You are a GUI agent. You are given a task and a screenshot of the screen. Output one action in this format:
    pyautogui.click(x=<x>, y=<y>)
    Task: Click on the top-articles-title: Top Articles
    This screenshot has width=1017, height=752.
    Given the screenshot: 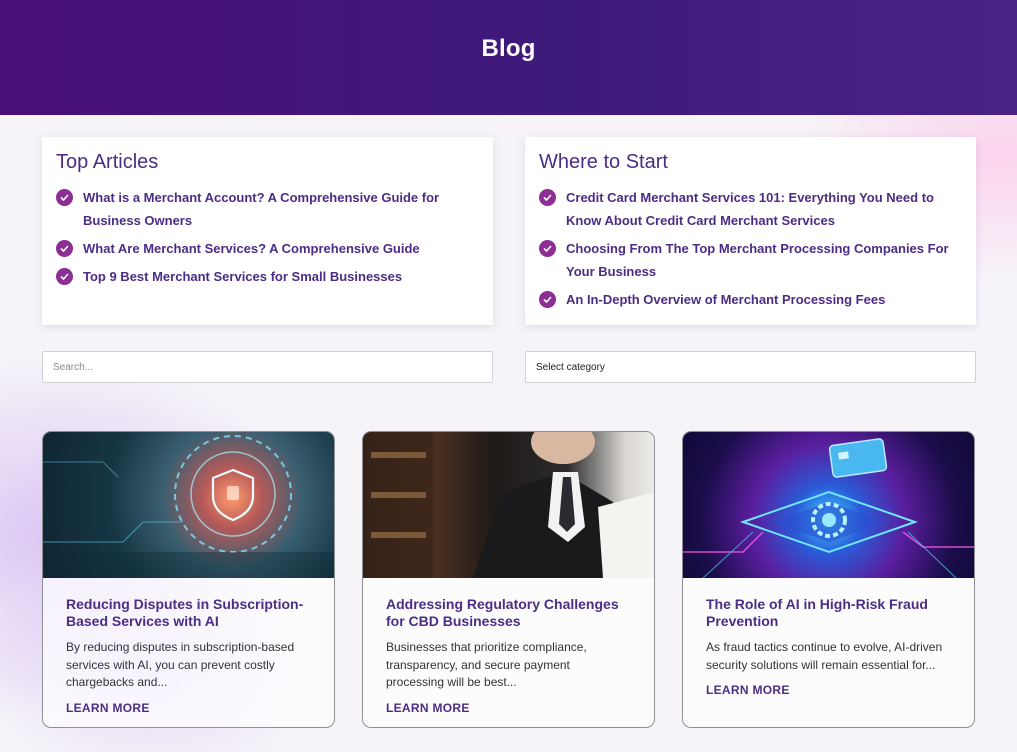 What is the action you would take?
    pyautogui.click(x=107, y=162)
    